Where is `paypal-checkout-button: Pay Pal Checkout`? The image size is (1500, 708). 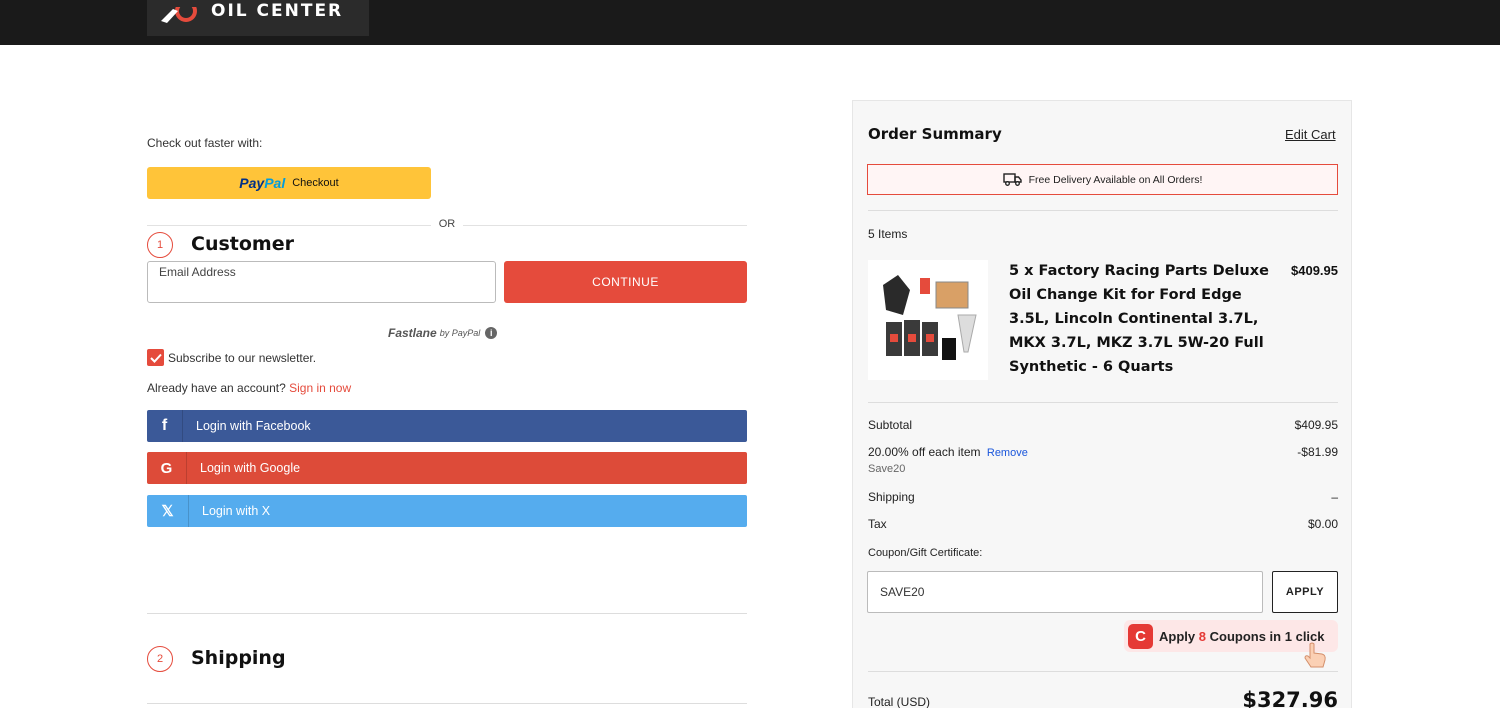
paypal-checkout-button: Pay Pal Checkout is located at coordinates (289, 183).